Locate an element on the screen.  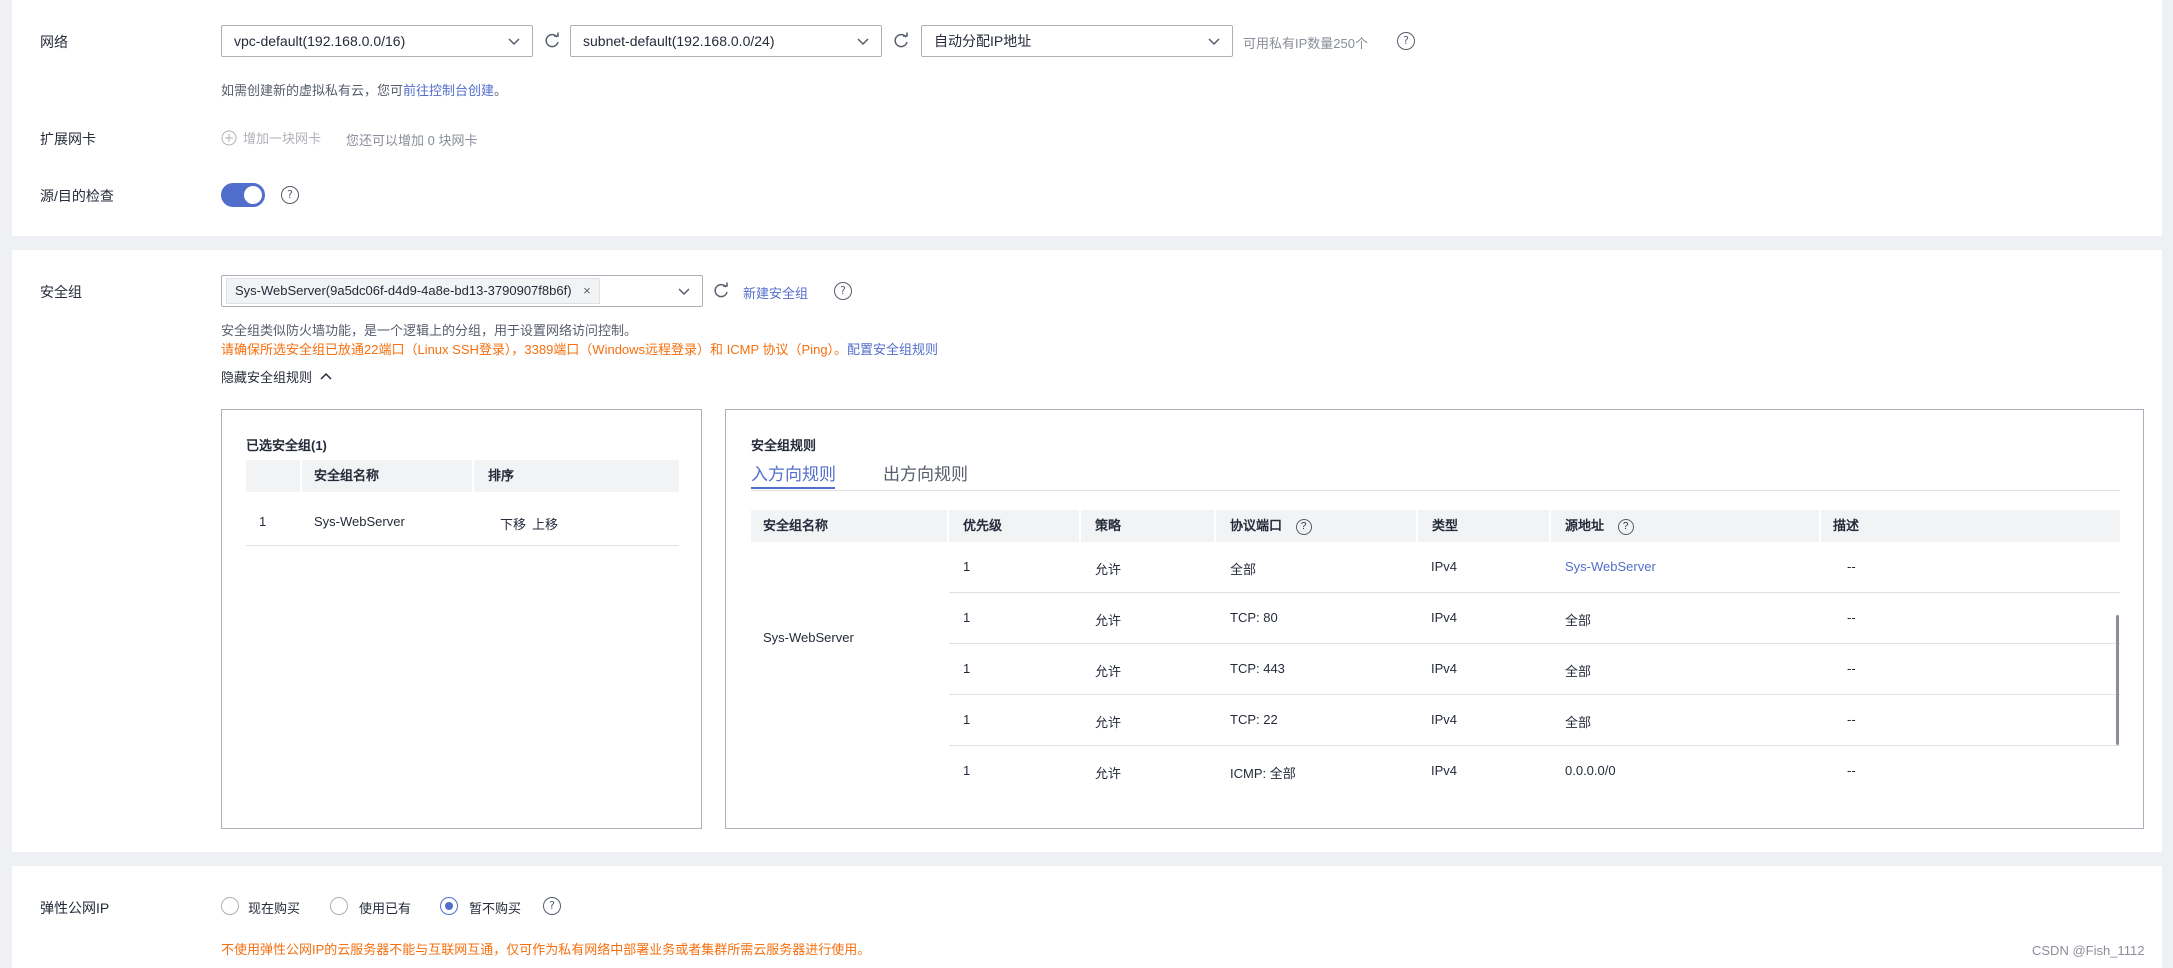
selected-header-order: 排序 is located at coordinates (576, 476).